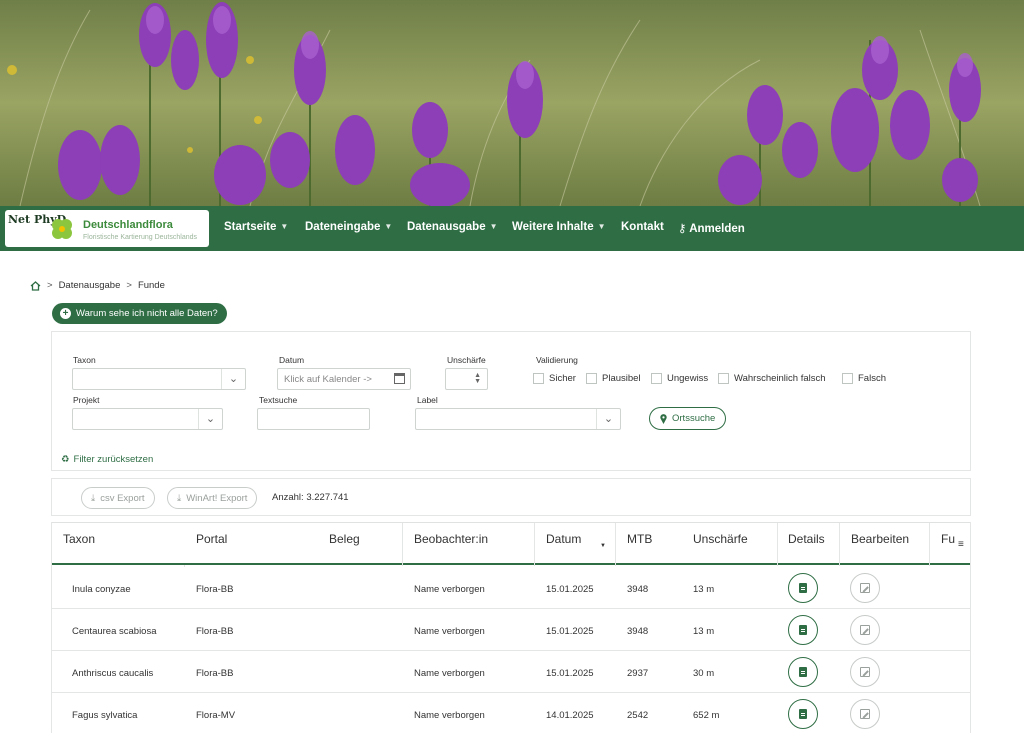  What do you see at coordinates (639, 539) in the screenshot?
I see `header-mtb: MTB` at bounding box center [639, 539].